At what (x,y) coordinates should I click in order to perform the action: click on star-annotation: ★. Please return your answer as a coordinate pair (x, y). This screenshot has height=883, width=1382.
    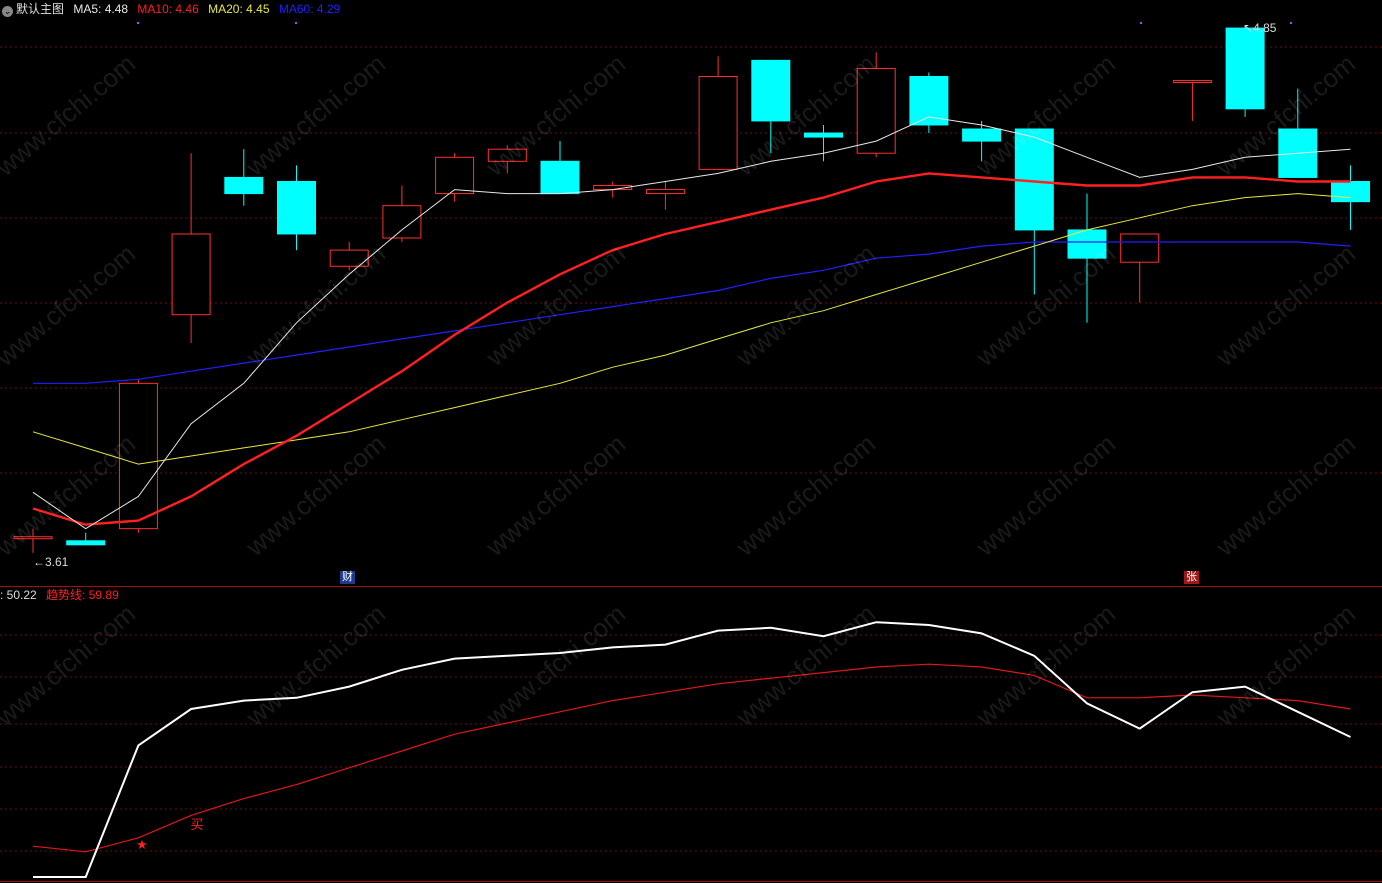
    Looking at the image, I should click on (142, 844).